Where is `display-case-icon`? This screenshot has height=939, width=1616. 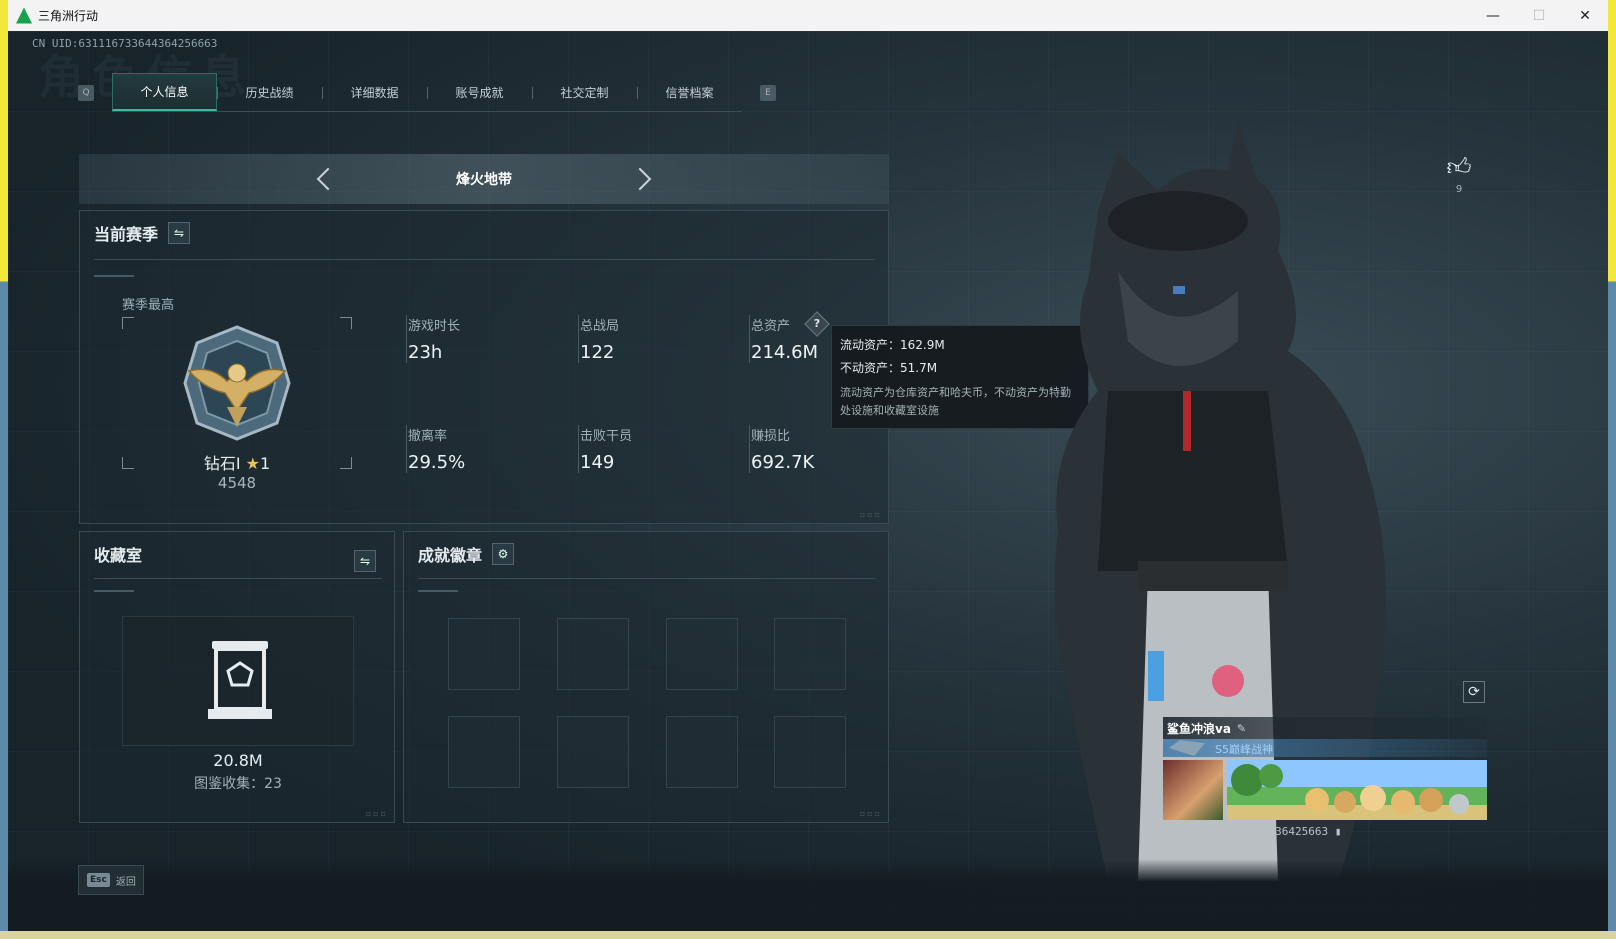
display-case-icon is located at coordinates (240, 680).